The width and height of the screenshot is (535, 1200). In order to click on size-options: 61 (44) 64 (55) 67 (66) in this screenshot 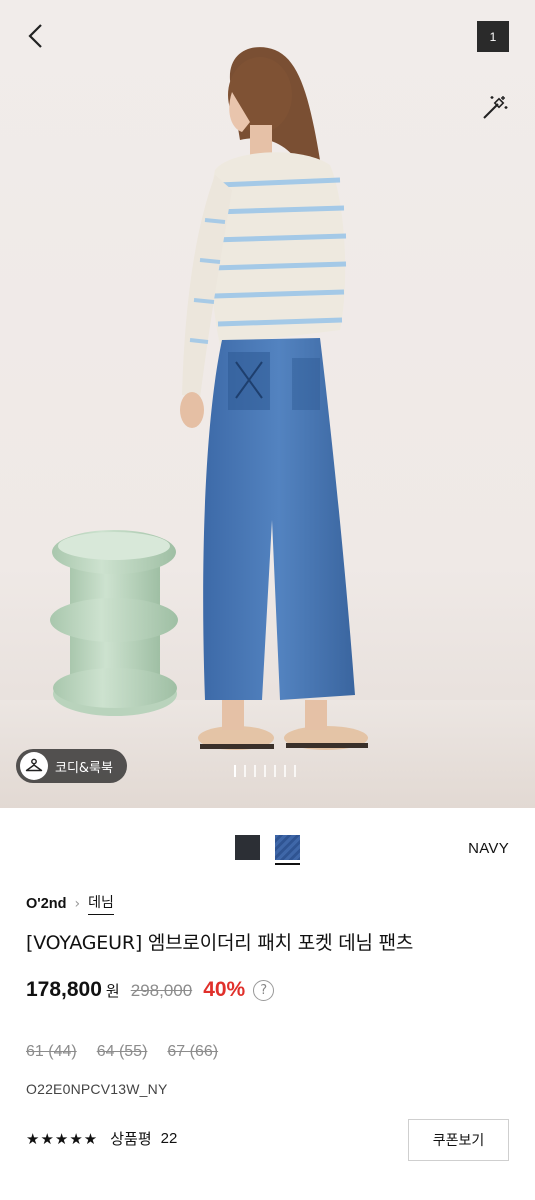, I will do `click(122, 1052)`.